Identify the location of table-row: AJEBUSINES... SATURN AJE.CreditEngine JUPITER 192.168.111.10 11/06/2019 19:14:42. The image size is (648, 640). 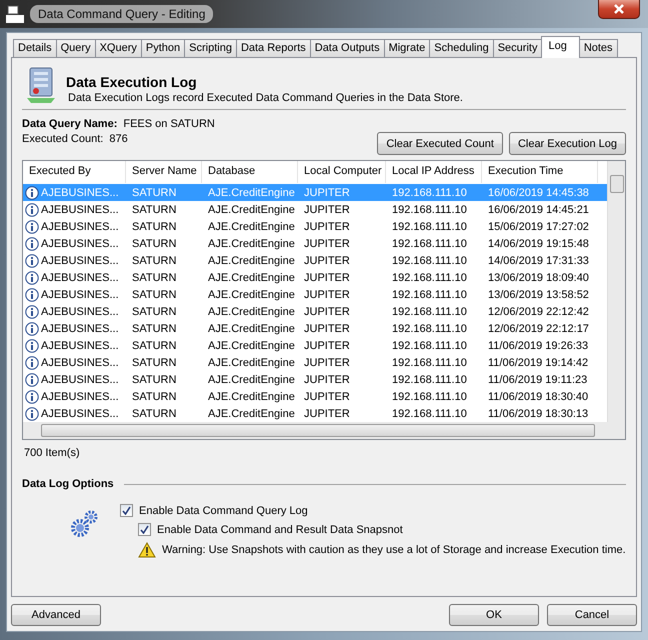
(315, 362).